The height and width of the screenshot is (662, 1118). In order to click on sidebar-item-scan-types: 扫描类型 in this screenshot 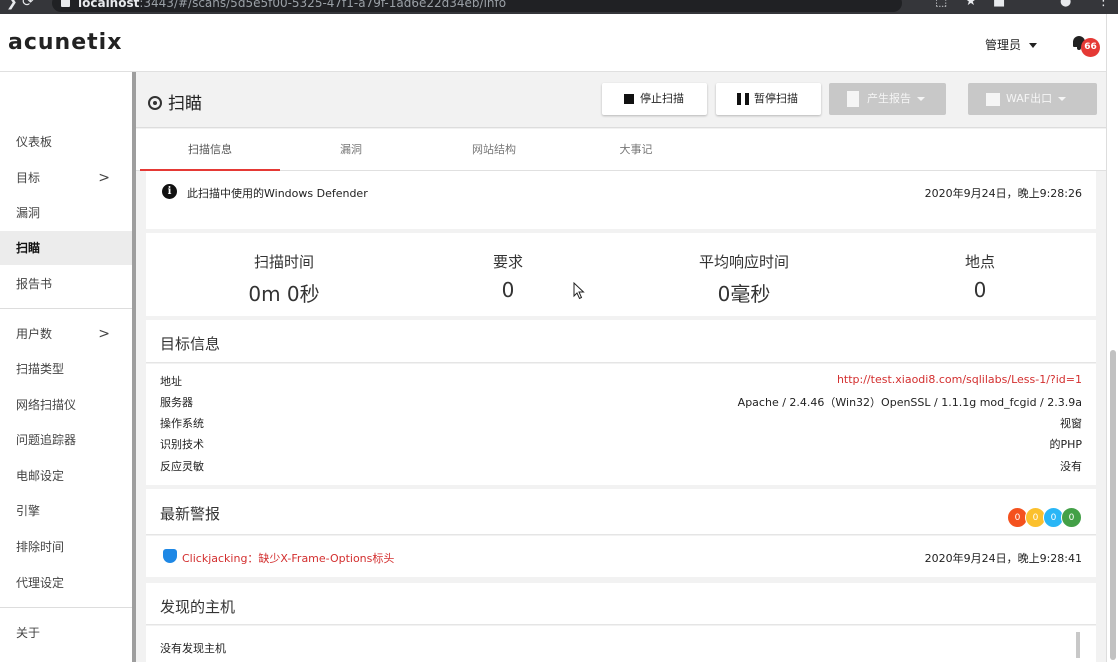, I will do `click(66, 369)`.